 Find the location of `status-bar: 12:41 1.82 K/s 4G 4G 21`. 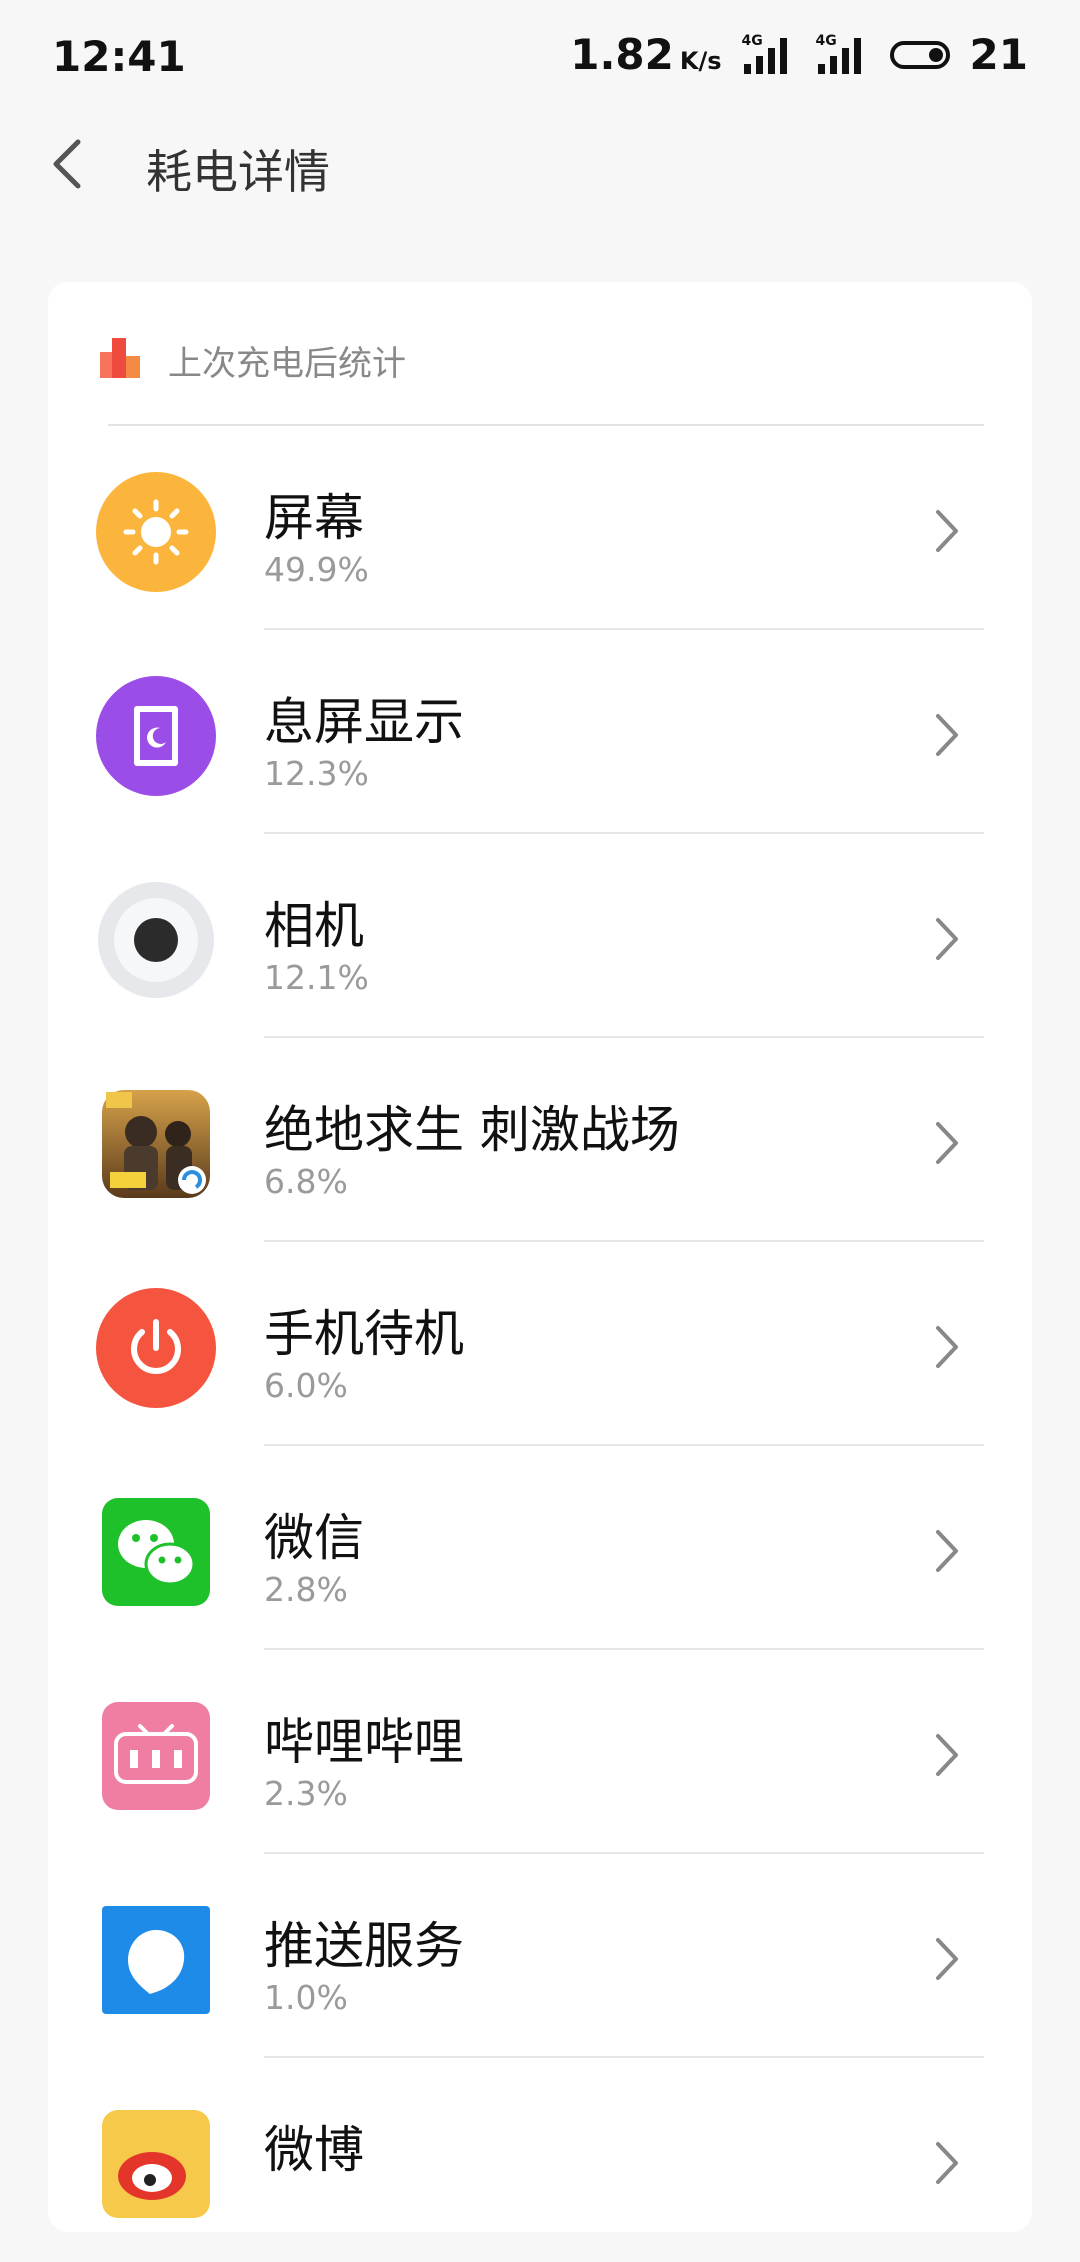

status-bar: 12:41 1.82 K/s 4G 4G 21 is located at coordinates (540, 56).